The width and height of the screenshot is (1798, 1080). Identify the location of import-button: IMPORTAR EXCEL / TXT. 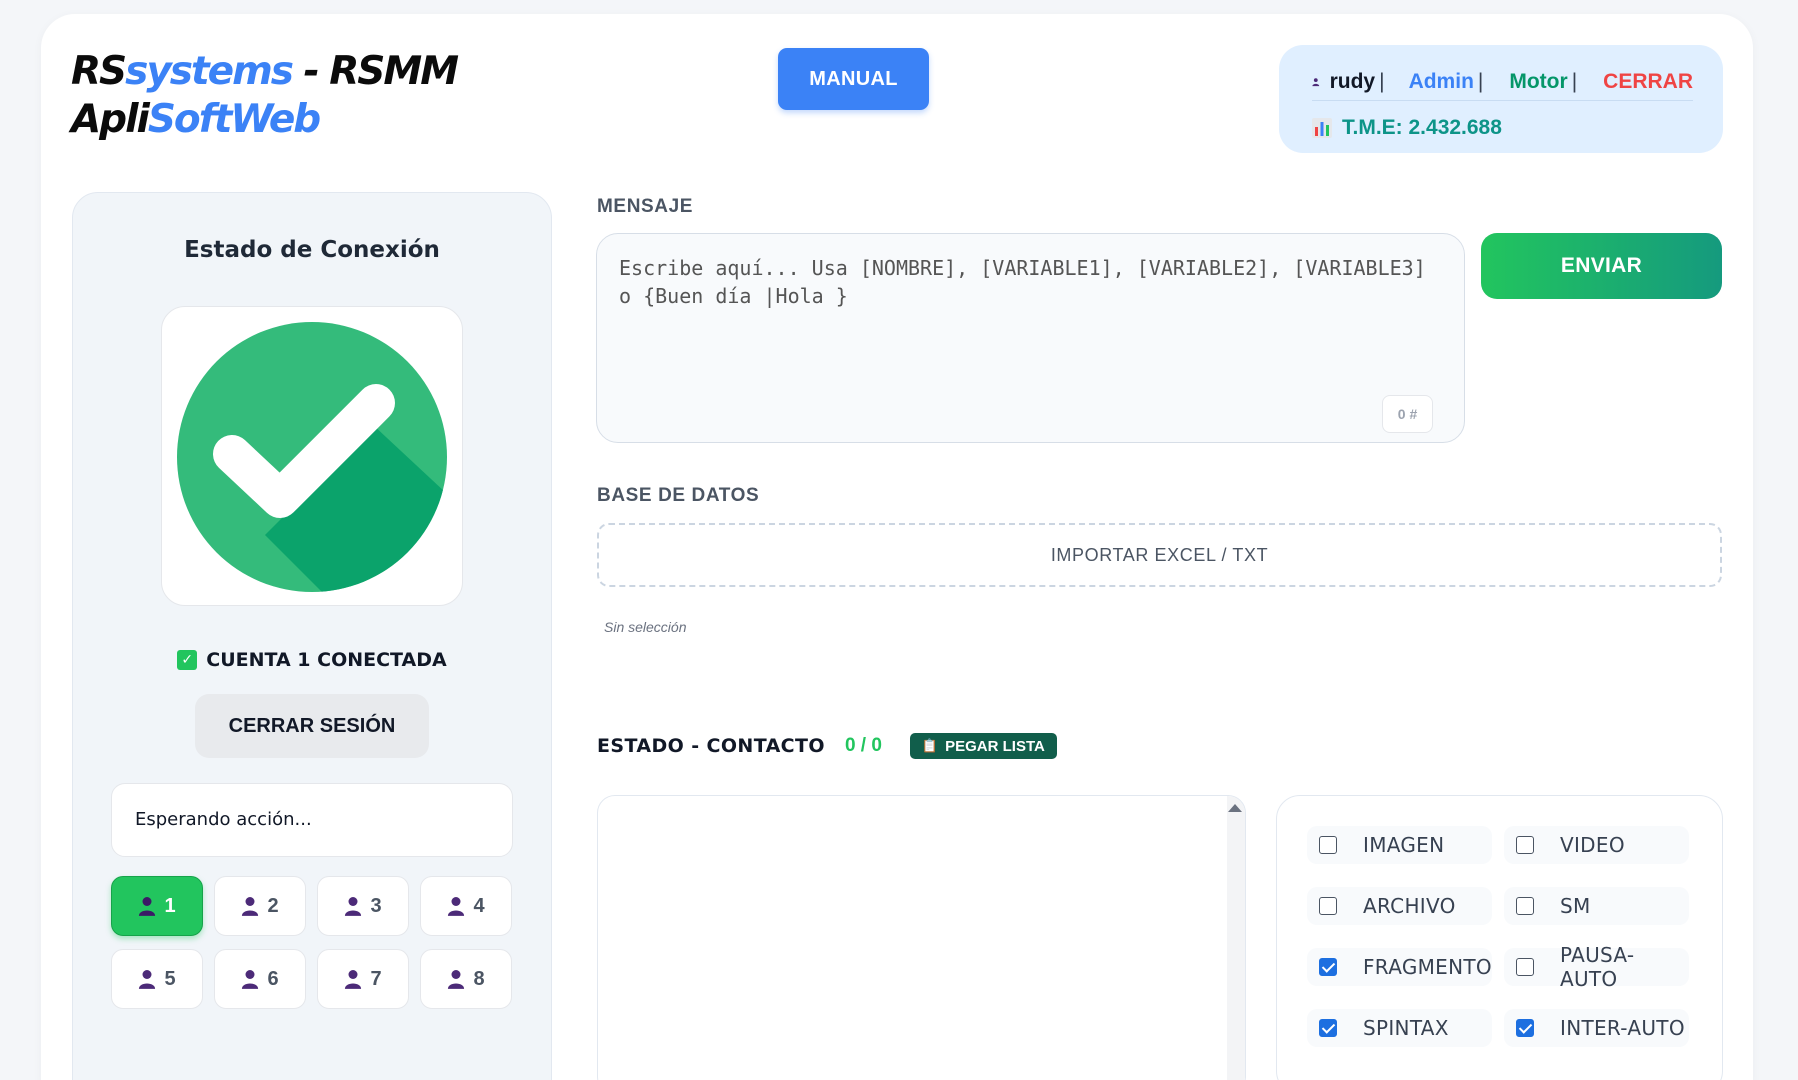
(1159, 555).